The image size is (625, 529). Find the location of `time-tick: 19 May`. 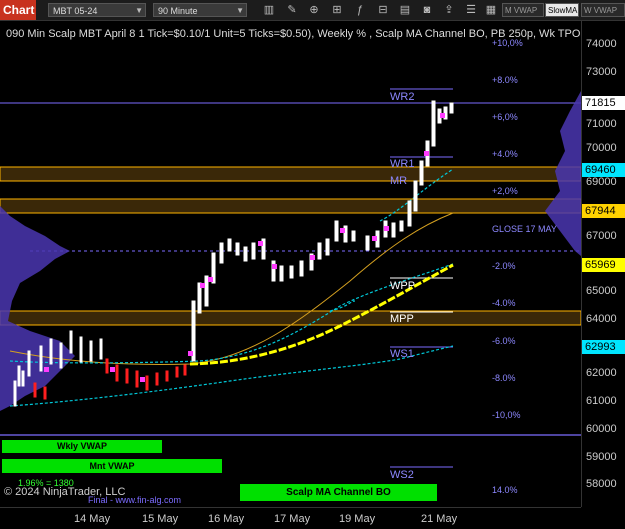

time-tick: 19 May is located at coordinates (357, 519).